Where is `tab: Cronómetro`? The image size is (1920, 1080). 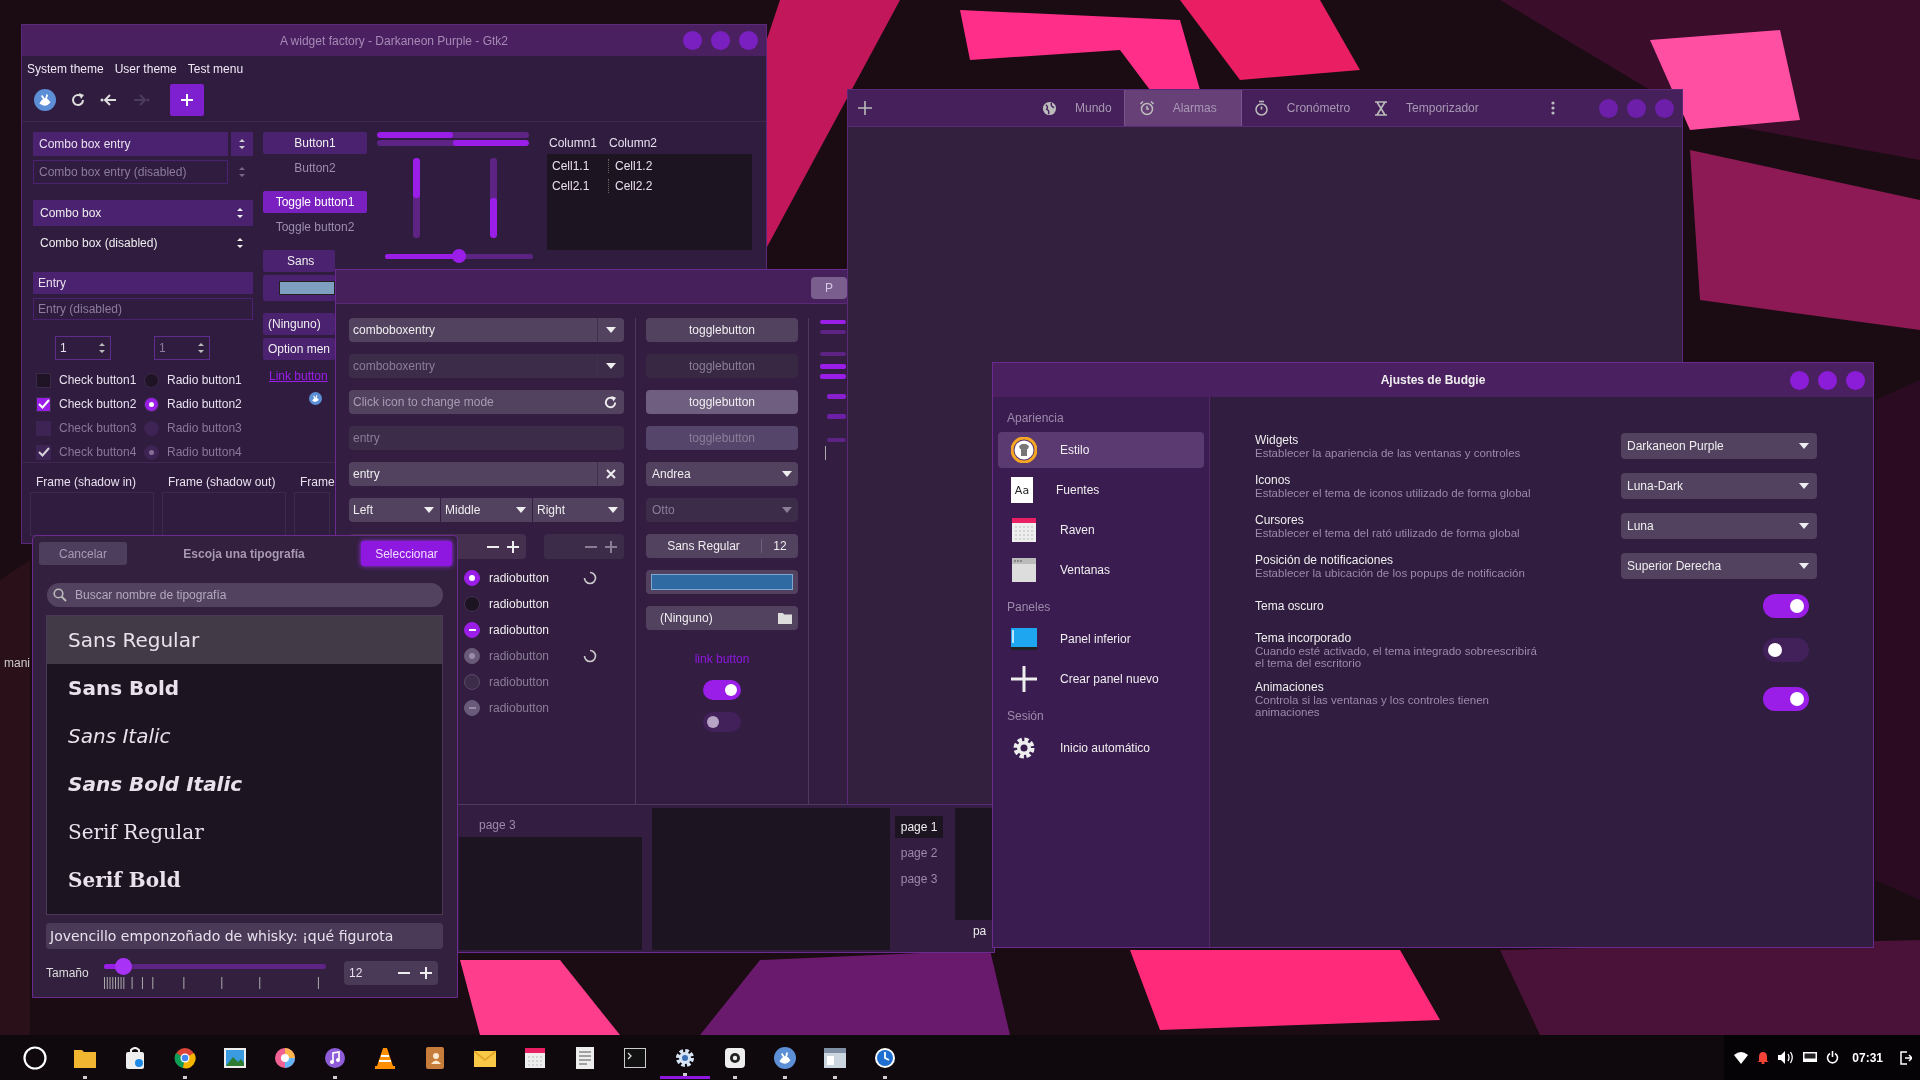 tab: Cronómetro is located at coordinates (1302, 108).